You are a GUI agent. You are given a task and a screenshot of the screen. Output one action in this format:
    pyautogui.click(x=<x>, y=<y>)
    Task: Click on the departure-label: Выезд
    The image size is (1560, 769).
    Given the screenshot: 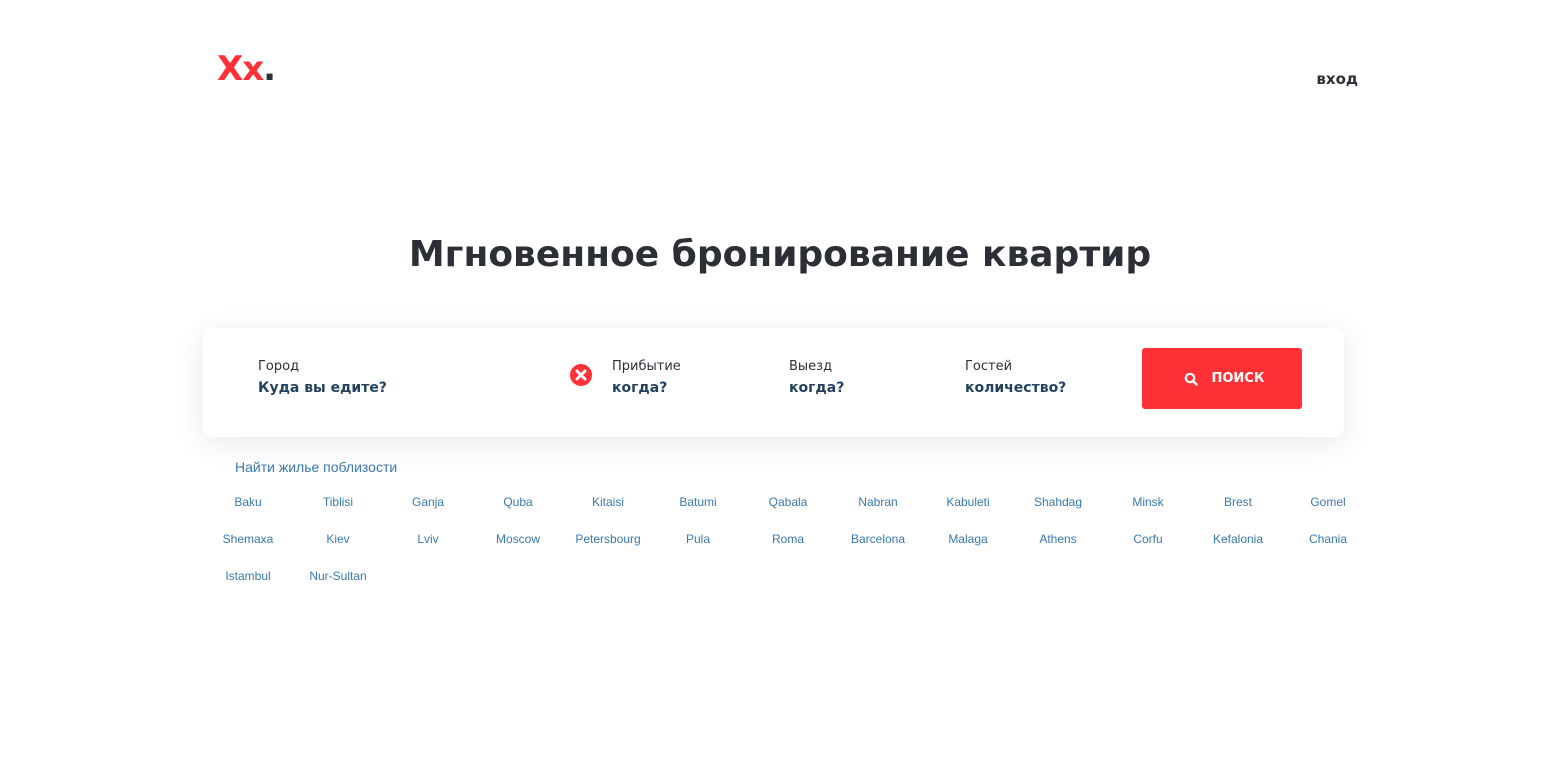 What is the action you would take?
    pyautogui.click(x=811, y=366)
    